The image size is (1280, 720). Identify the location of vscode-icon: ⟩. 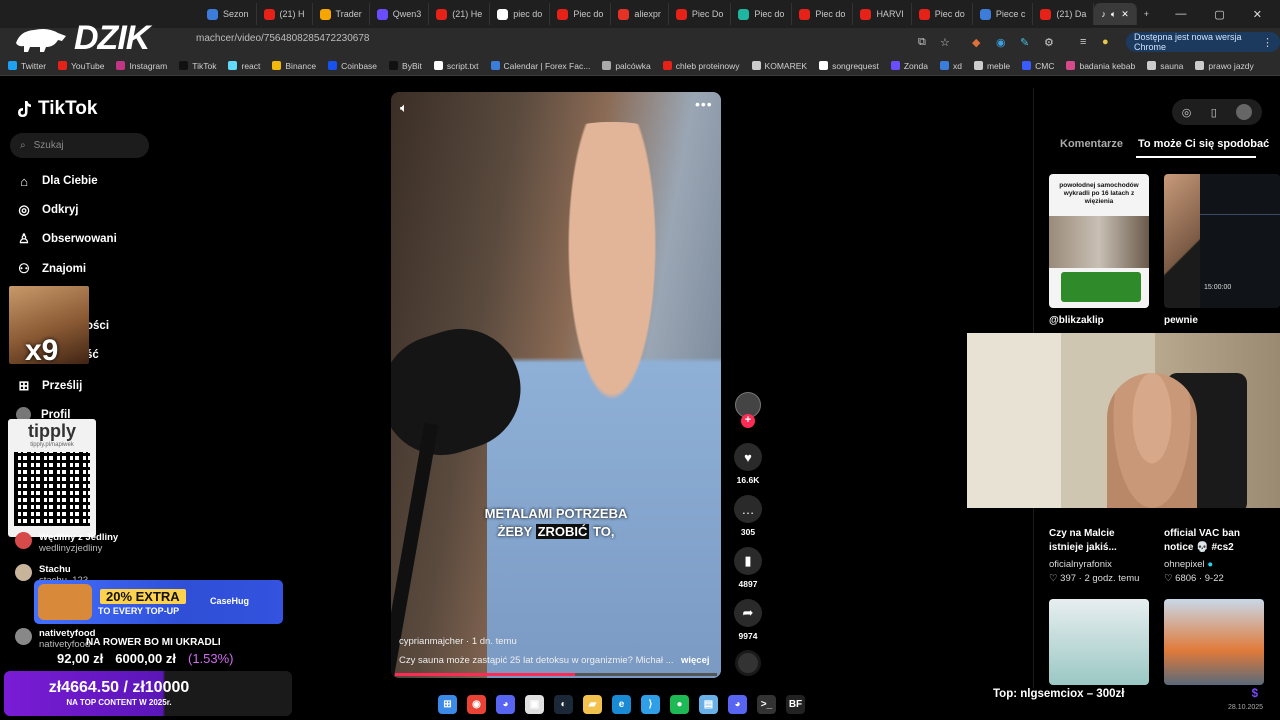
(650, 704).